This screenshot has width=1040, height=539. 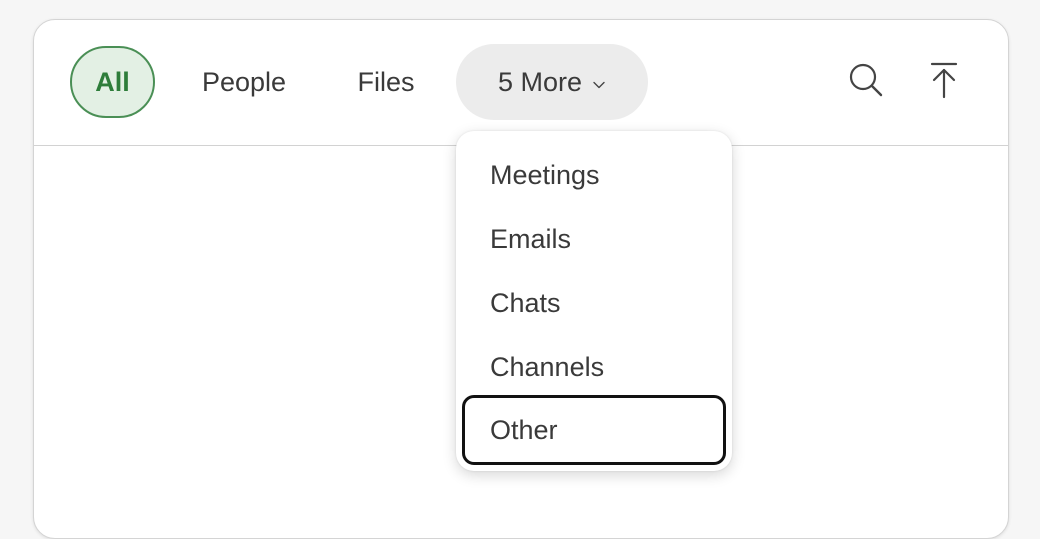 What do you see at coordinates (524, 429) in the screenshot?
I see `menu-item-label: Other` at bounding box center [524, 429].